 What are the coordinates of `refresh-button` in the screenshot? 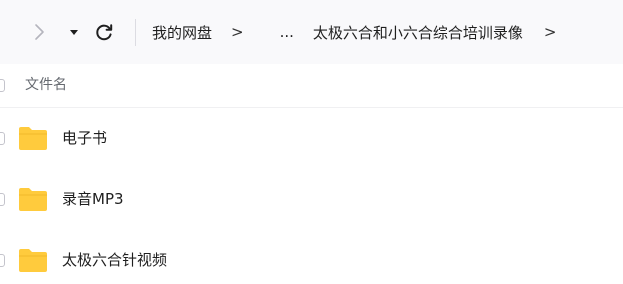 It's located at (104, 32).